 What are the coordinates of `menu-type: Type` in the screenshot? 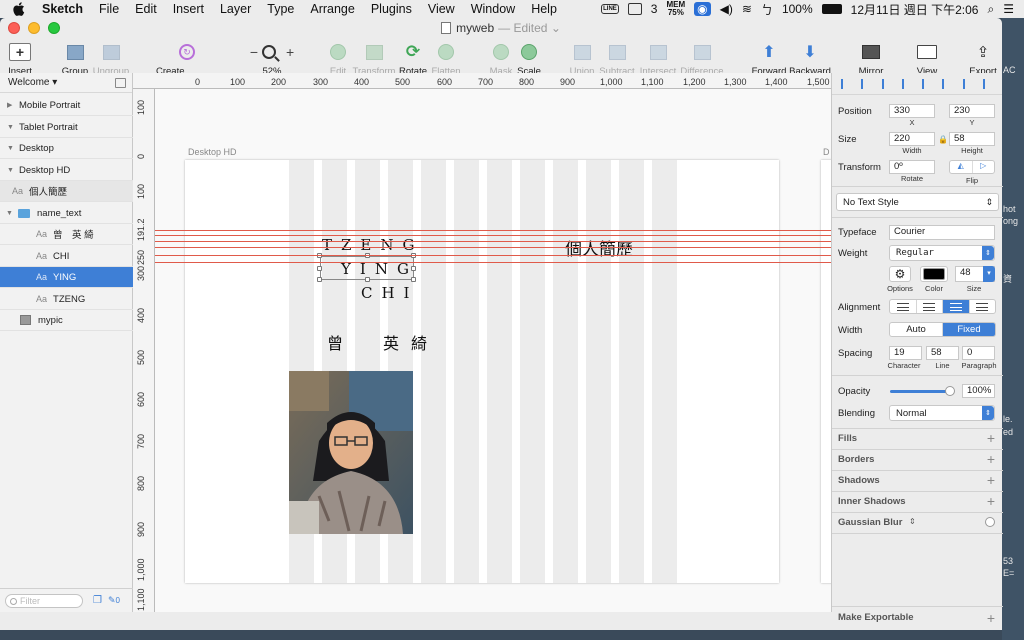 It's located at (280, 9).